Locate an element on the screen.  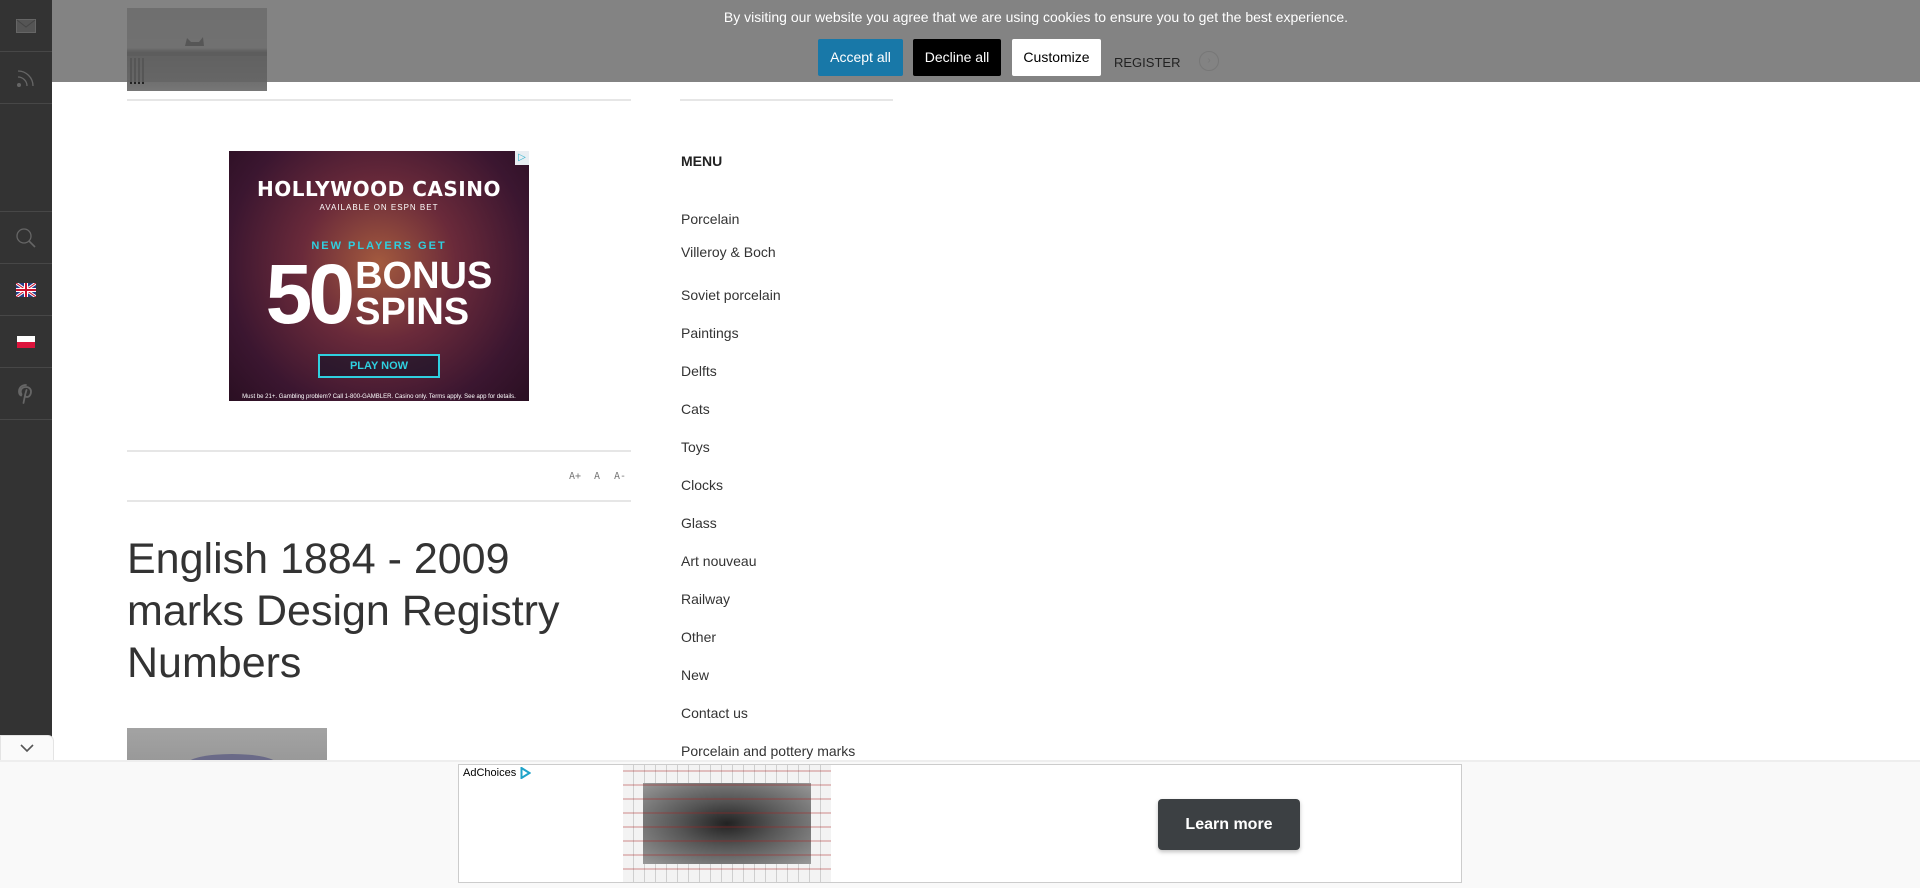
menu-item-delfts: Delfts is located at coordinates (699, 371).